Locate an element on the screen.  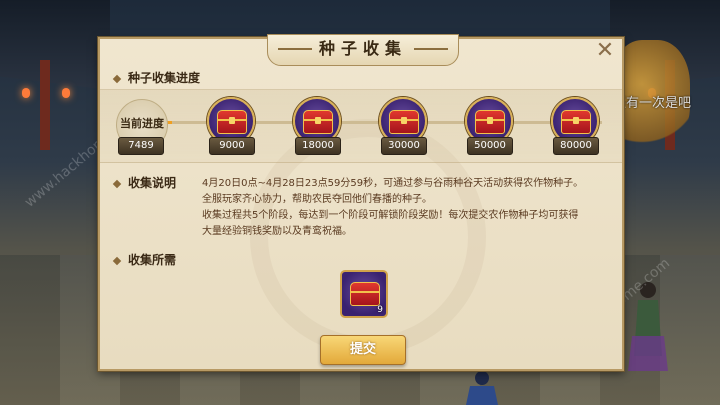
submit-button: 提交 is located at coordinates (363, 350).